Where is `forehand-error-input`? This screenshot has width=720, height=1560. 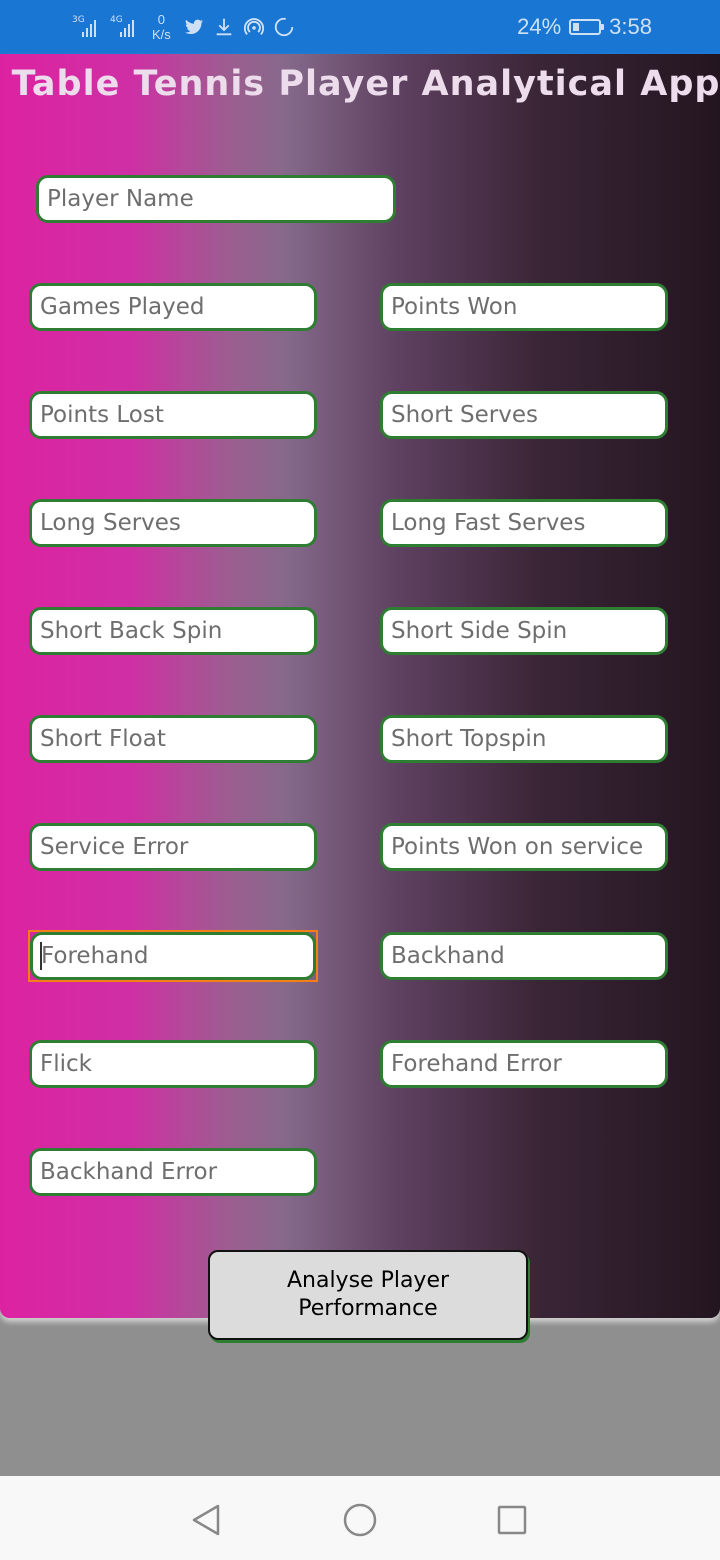
forehand-error-input is located at coordinates (524, 1064).